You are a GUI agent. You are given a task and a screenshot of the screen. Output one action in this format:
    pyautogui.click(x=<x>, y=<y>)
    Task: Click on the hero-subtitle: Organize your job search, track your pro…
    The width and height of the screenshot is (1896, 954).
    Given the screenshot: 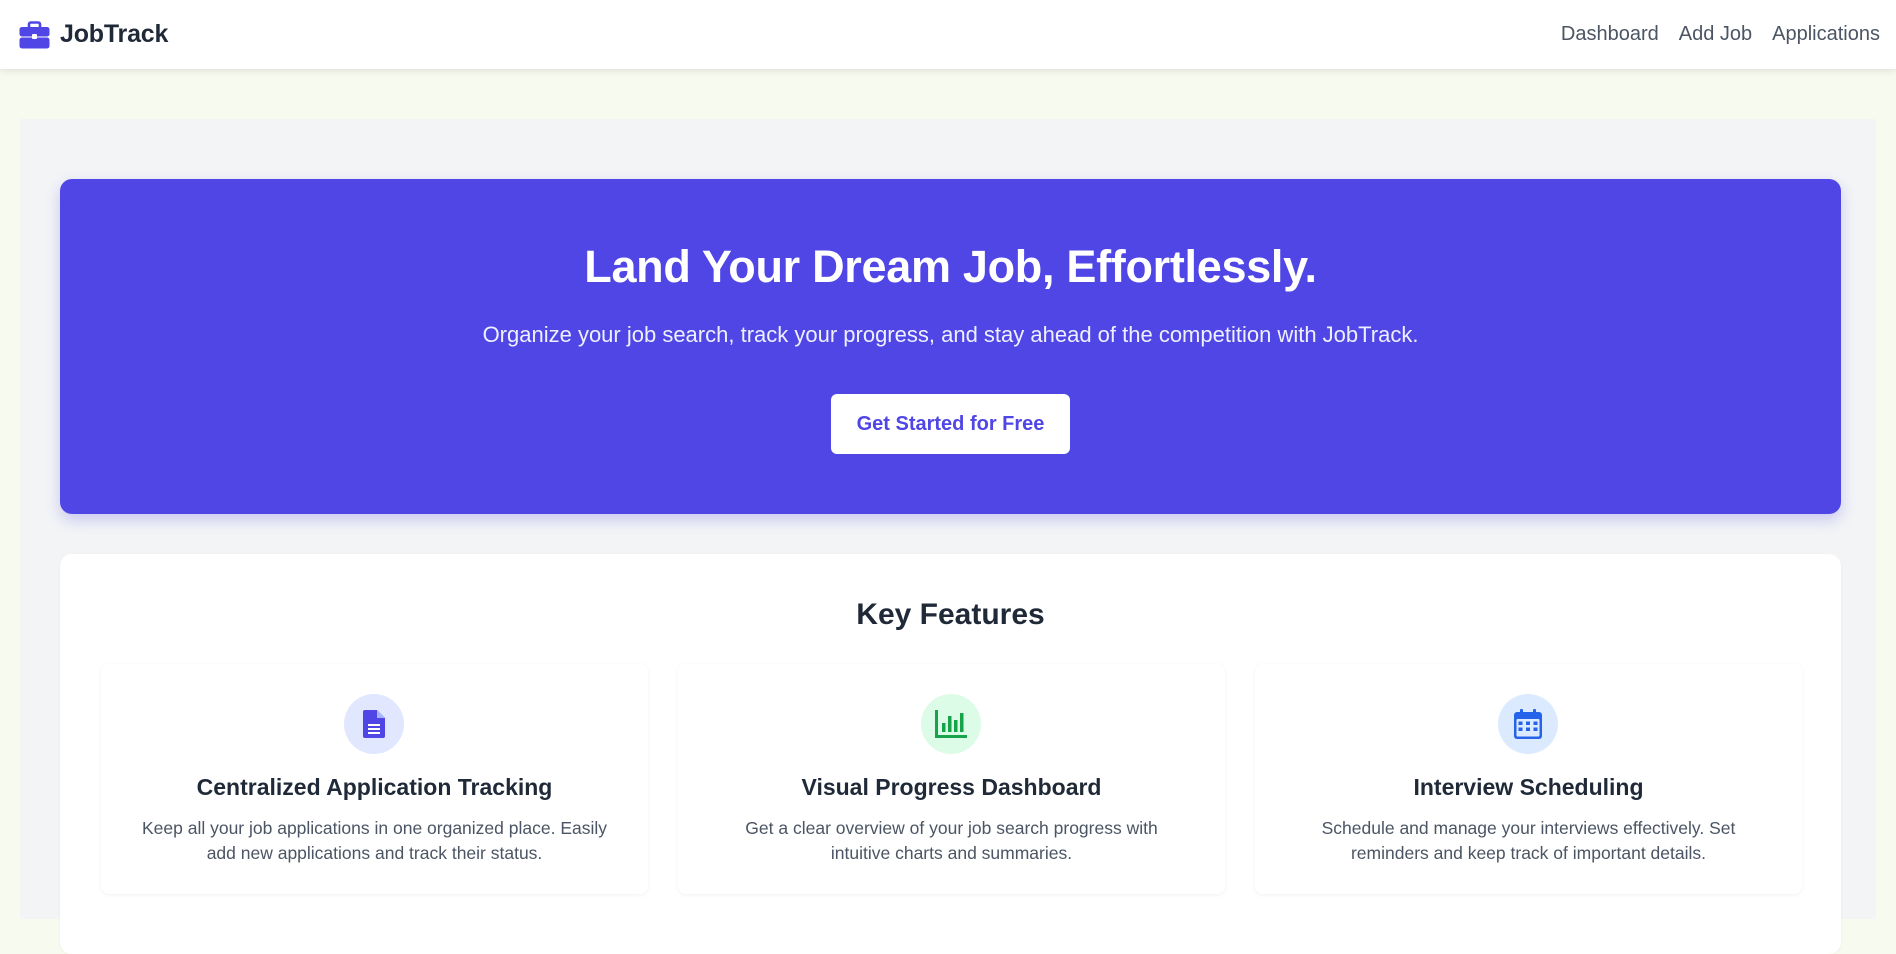 What is the action you would take?
    pyautogui.click(x=950, y=334)
    